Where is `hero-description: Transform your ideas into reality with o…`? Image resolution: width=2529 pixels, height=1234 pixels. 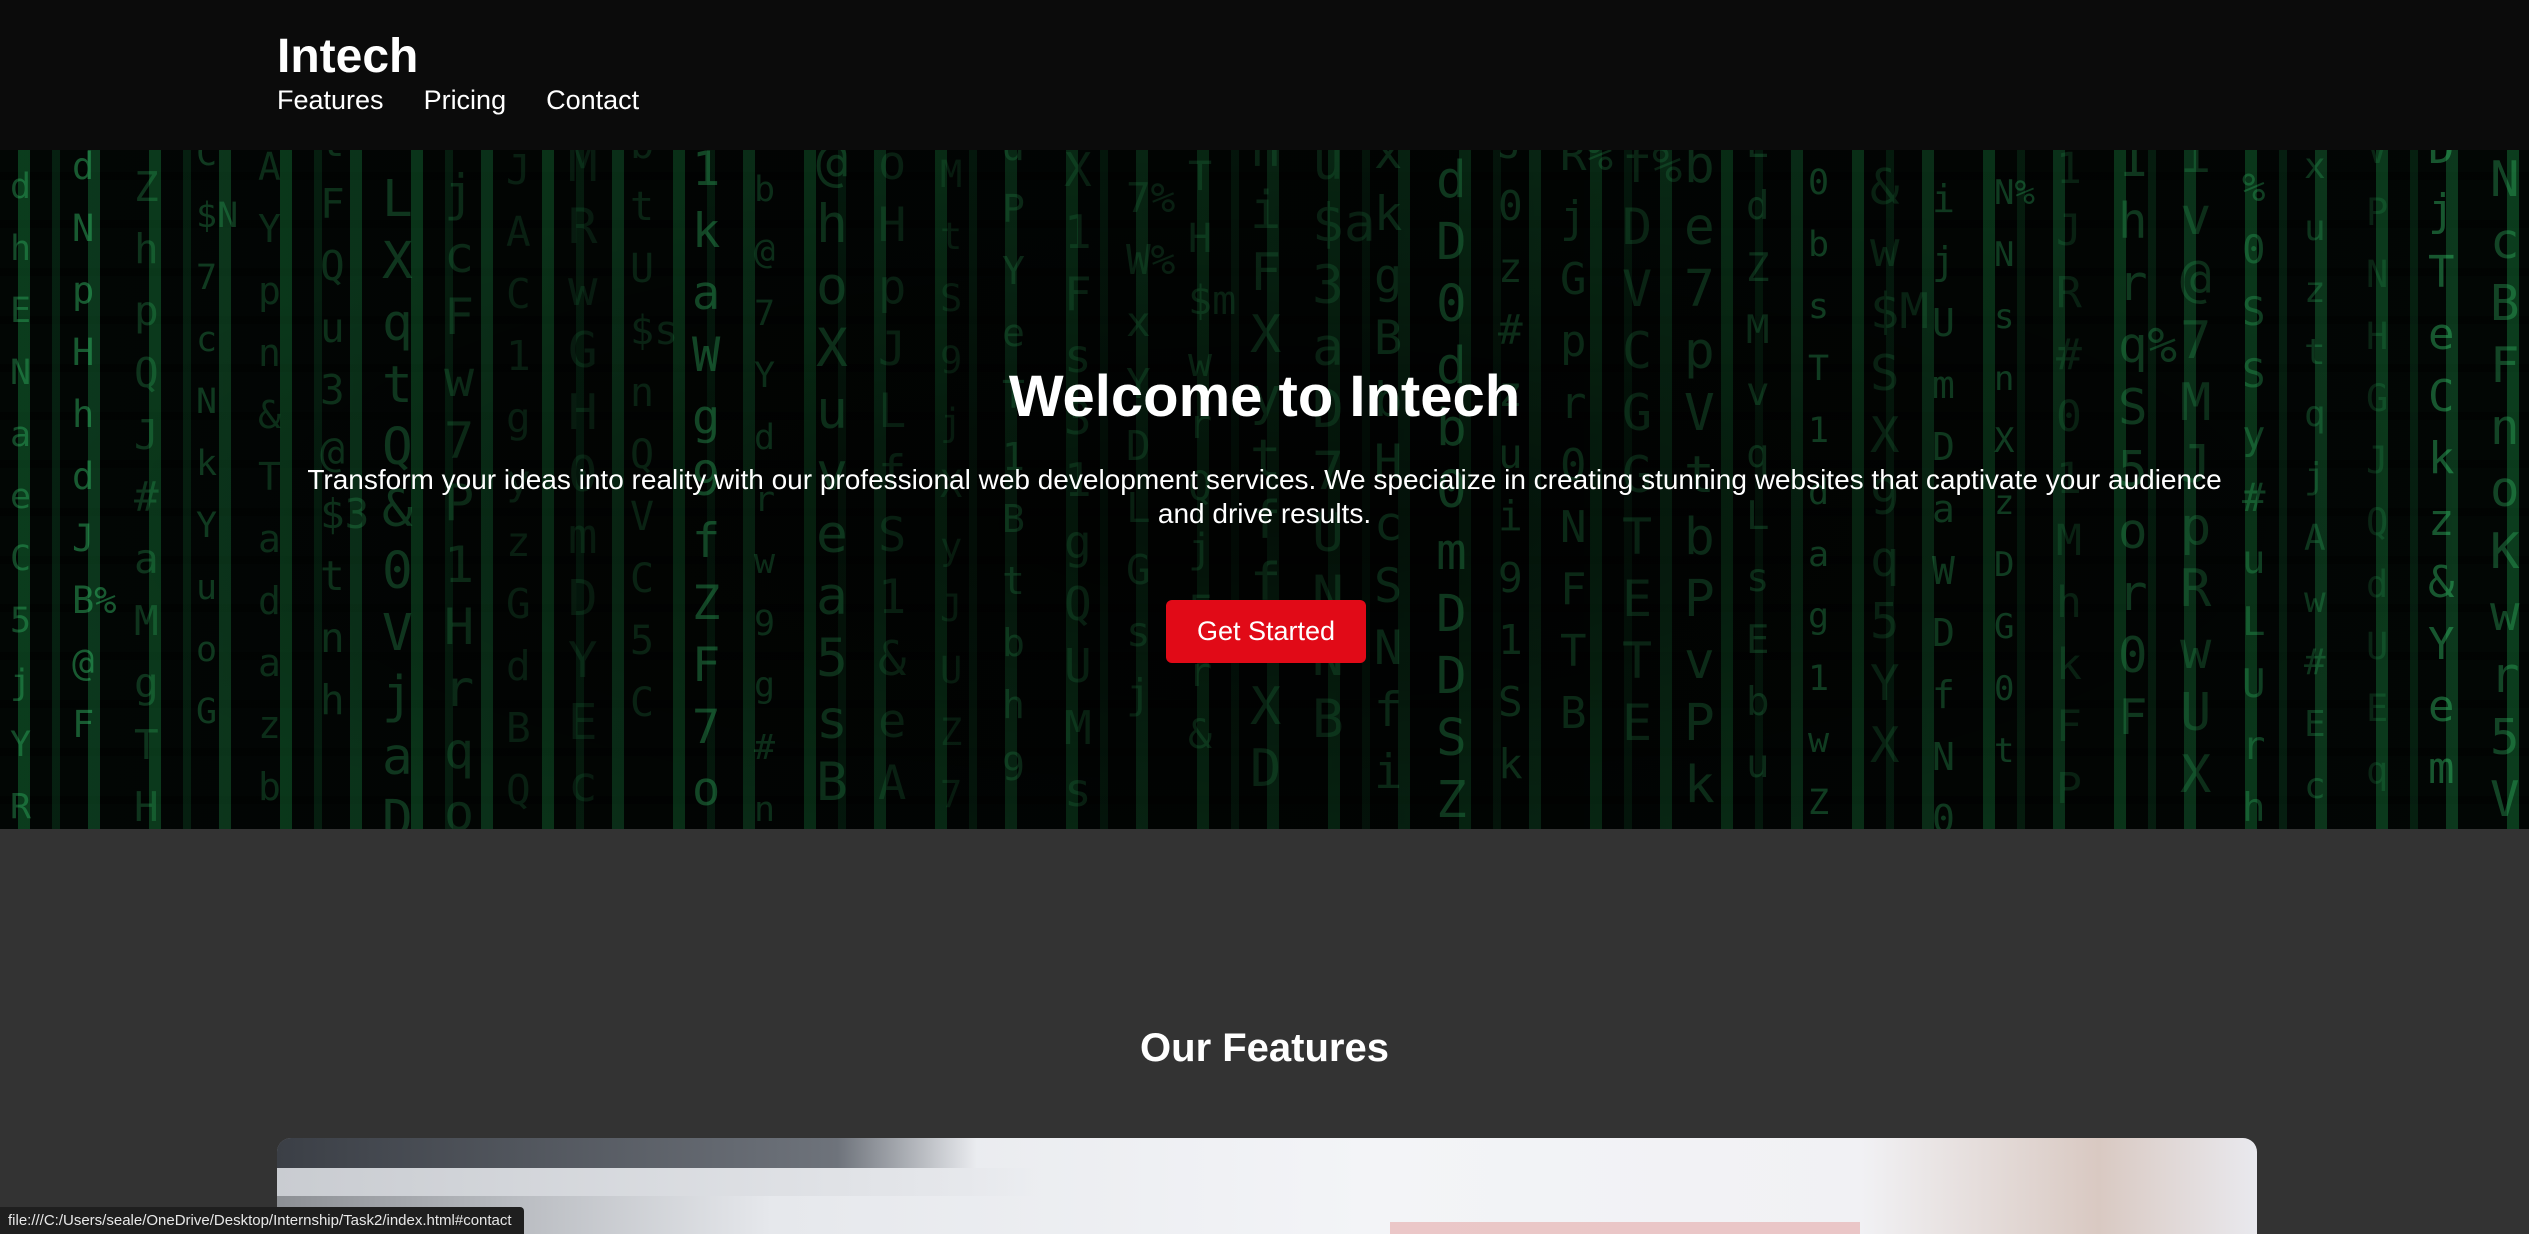
hero-description: Transform your ideas into reality with o… is located at coordinates (1264, 496).